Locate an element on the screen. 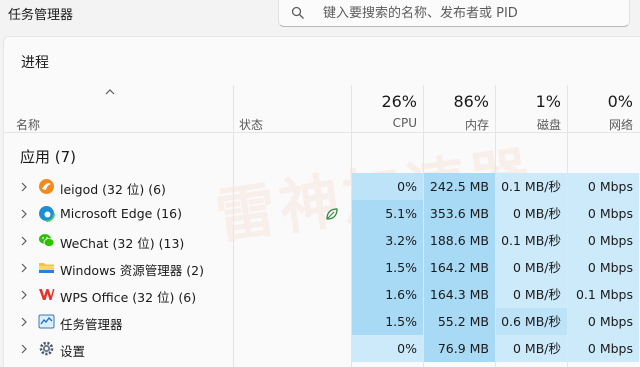 The height and width of the screenshot is (367, 640). search-icon is located at coordinates (297, 12).